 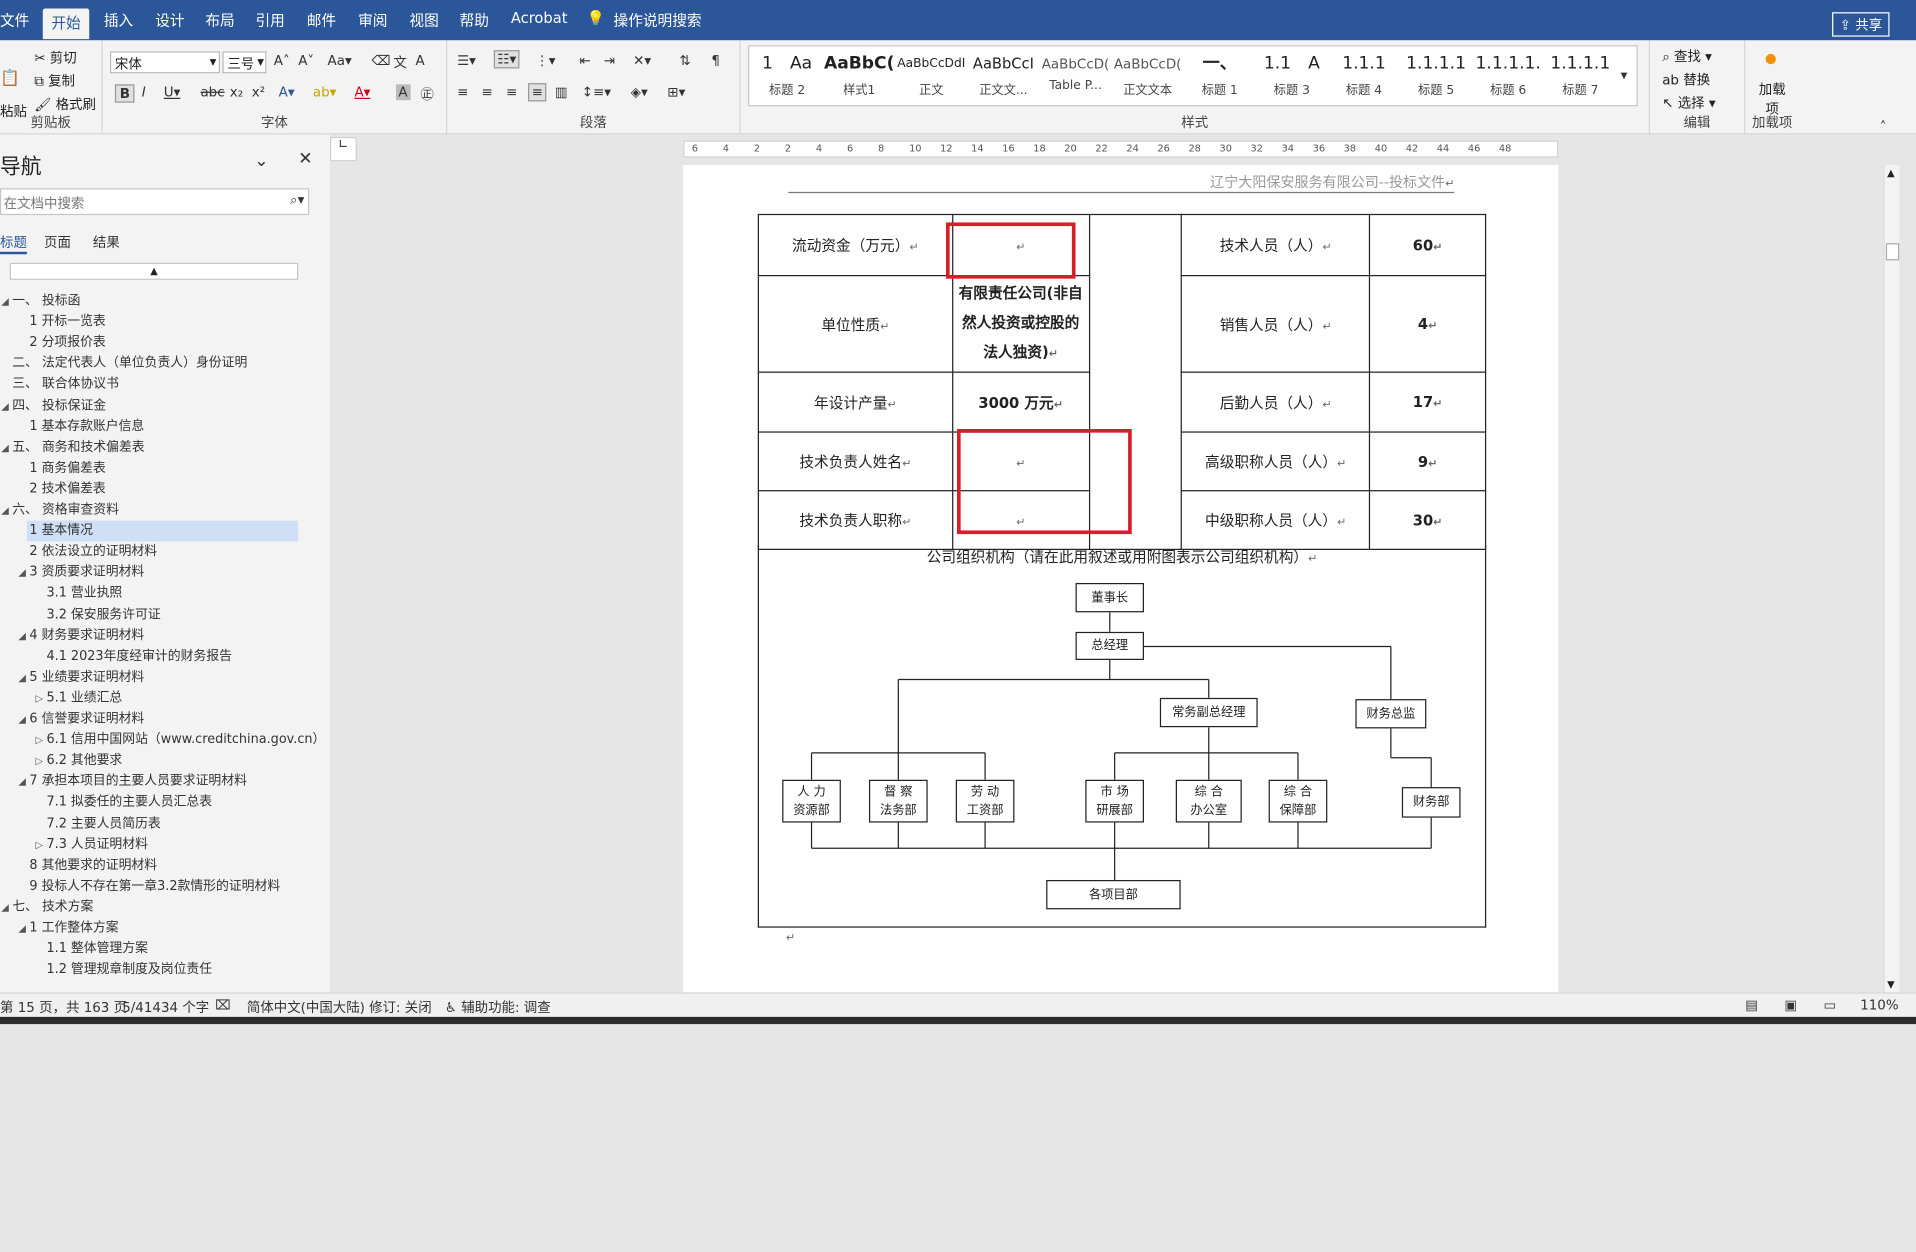 What do you see at coordinates (584, 61) in the screenshot?
I see `decrease-indent-icon: ⇤` at bounding box center [584, 61].